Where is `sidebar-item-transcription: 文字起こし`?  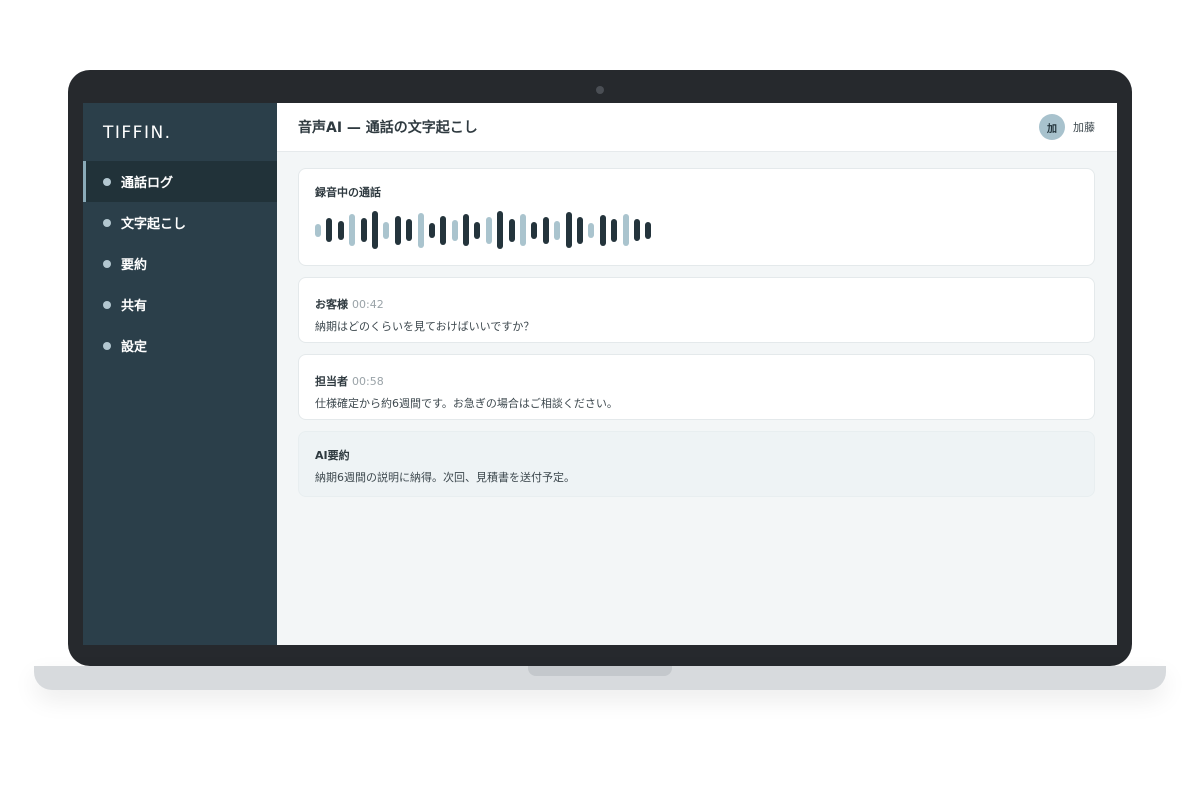
sidebar-item-transcription: 文字起こし is located at coordinates (180, 222).